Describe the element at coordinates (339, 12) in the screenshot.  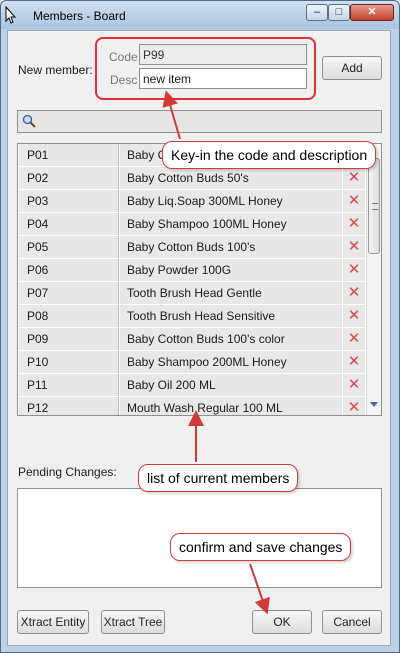
I see `maximize-button: □` at that location.